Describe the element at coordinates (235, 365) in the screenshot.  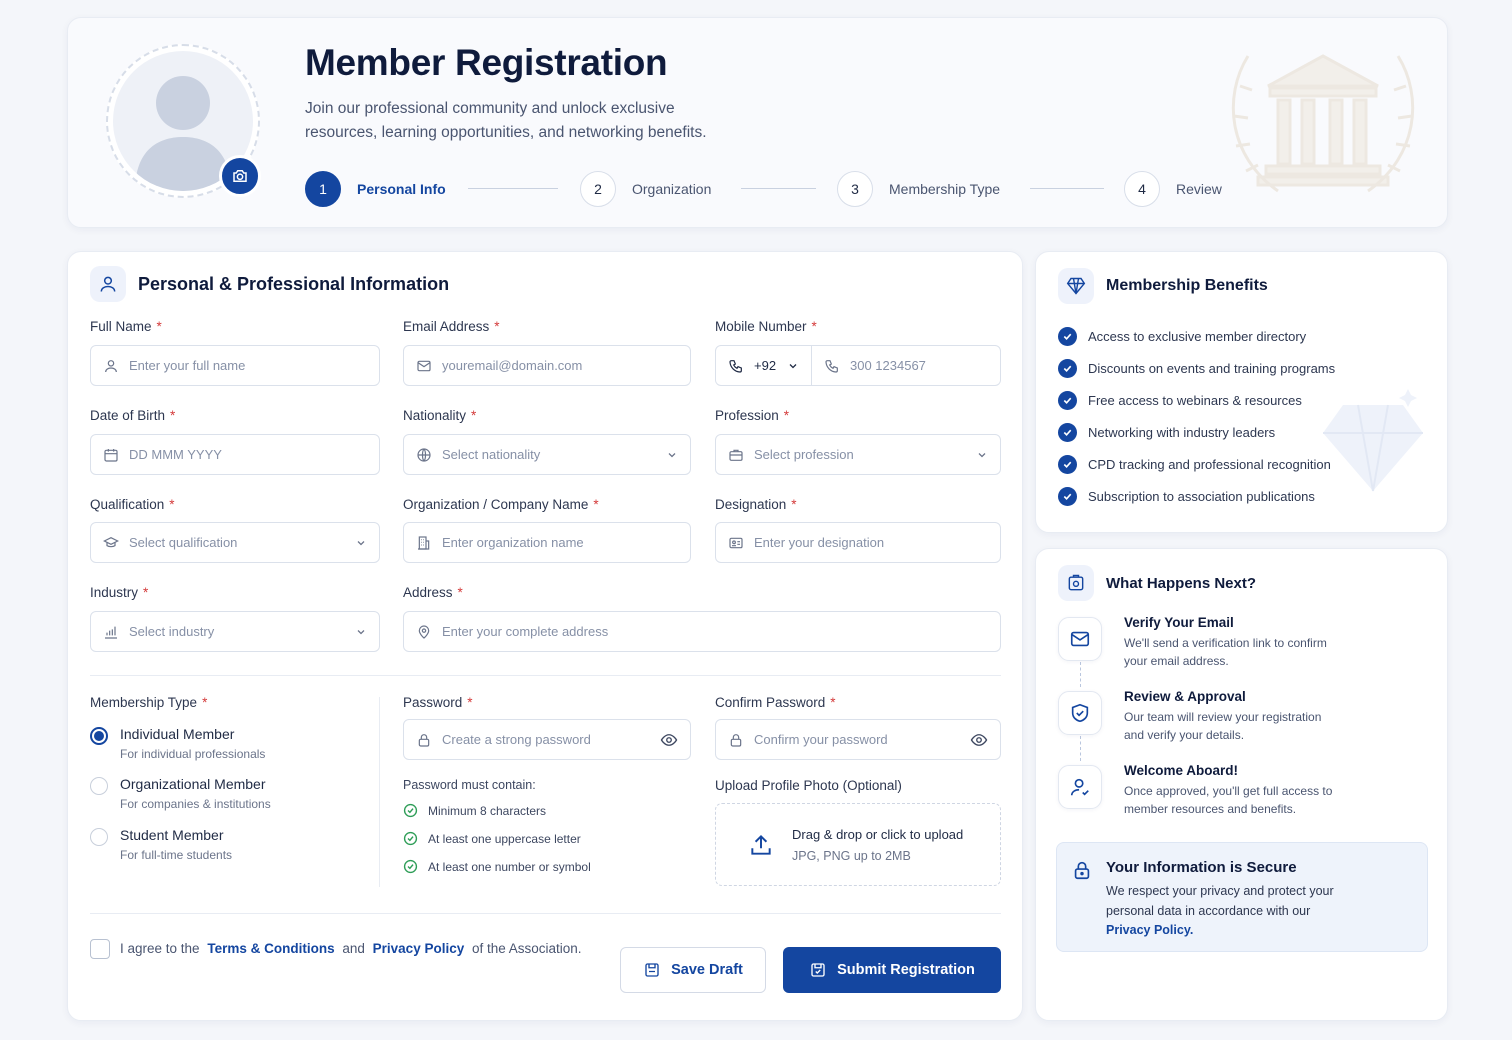
I see `full-name-input: Enter your full name` at that location.